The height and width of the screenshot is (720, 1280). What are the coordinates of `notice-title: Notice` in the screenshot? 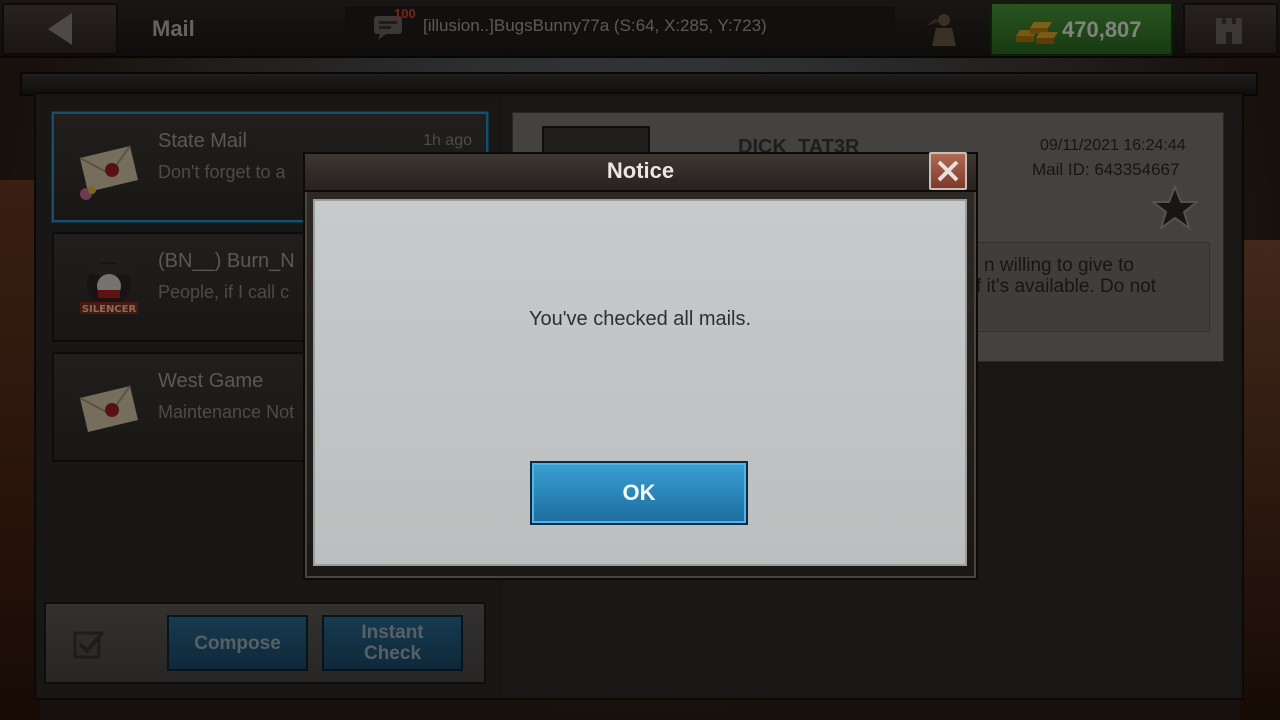 It's located at (640, 170).